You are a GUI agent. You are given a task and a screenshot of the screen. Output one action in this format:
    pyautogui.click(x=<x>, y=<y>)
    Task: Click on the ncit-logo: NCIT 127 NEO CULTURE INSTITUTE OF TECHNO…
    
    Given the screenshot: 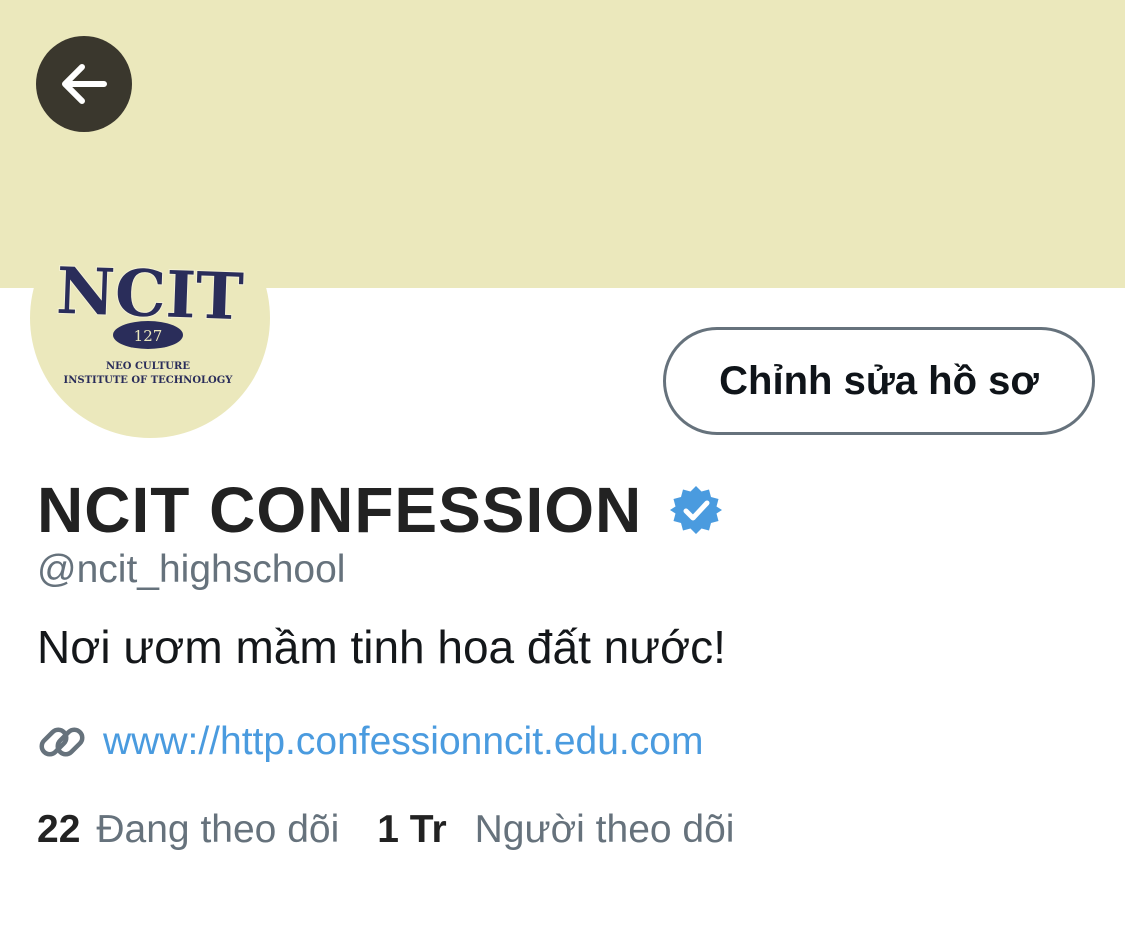 What is the action you would take?
    pyautogui.click(x=150, y=319)
    